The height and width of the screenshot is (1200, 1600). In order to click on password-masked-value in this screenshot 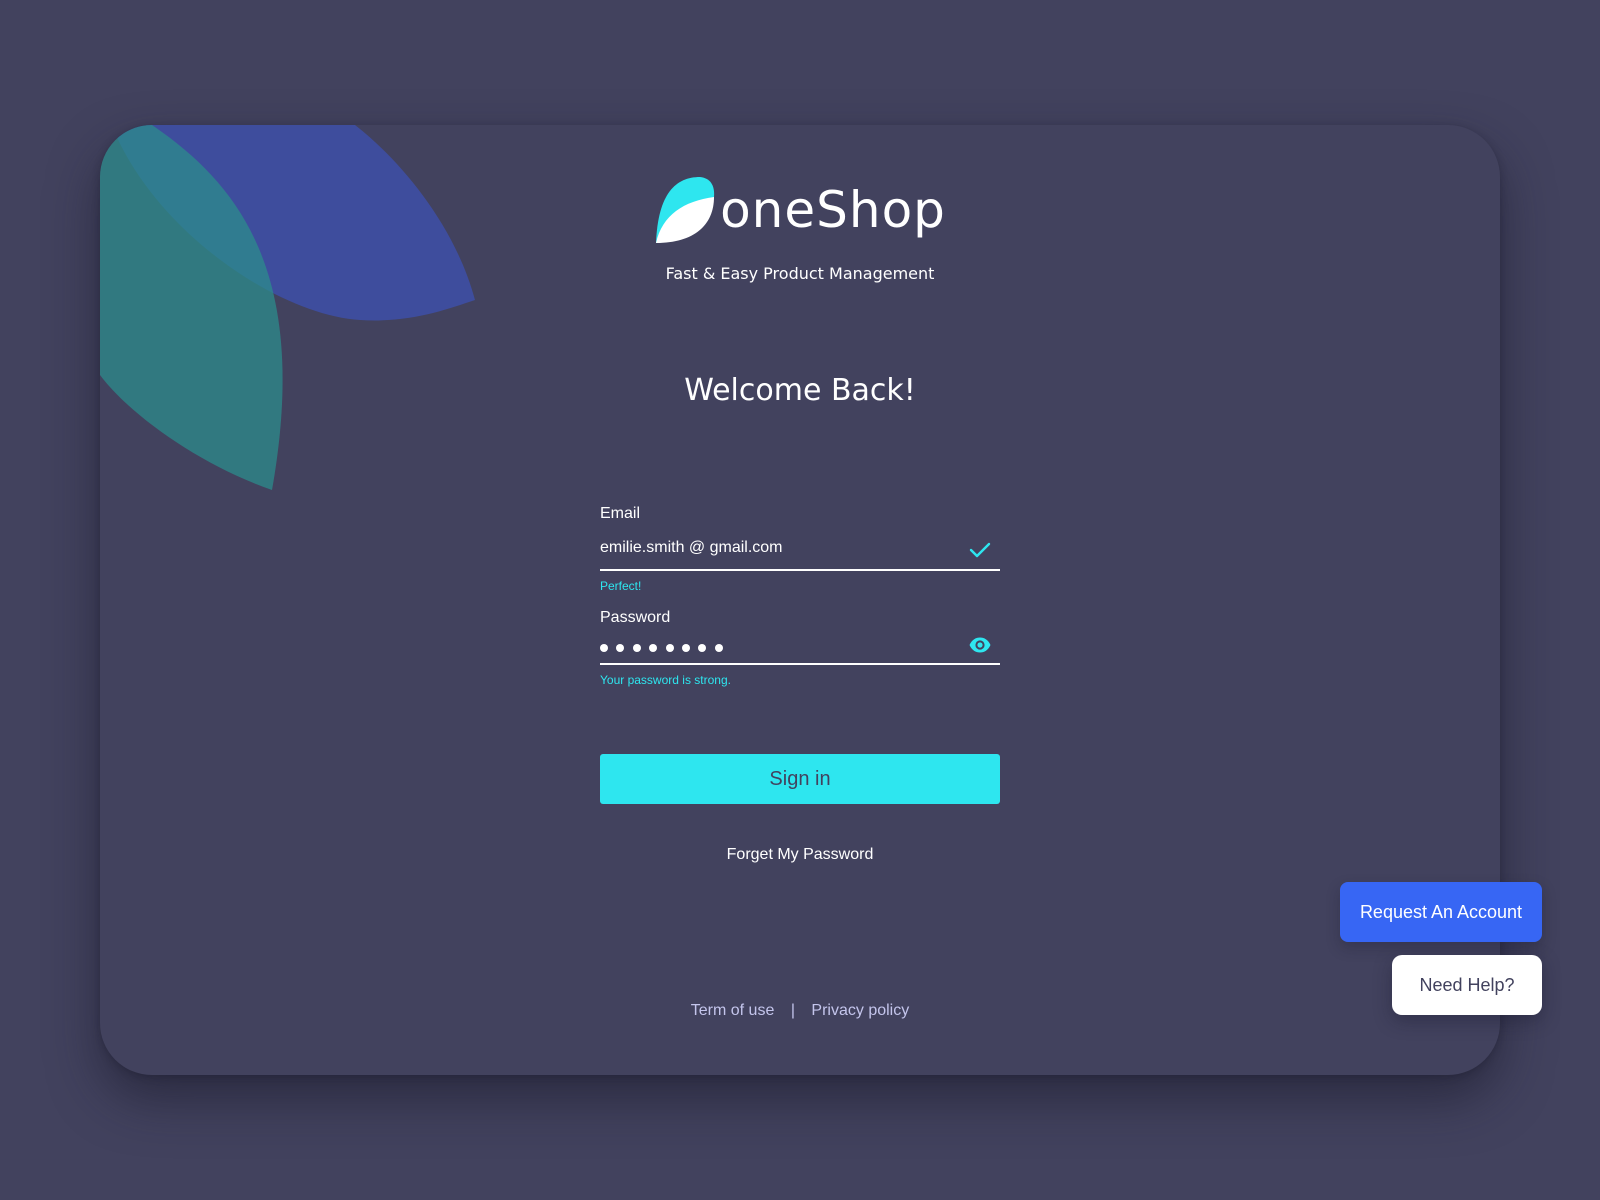, I will do `click(661, 648)`.